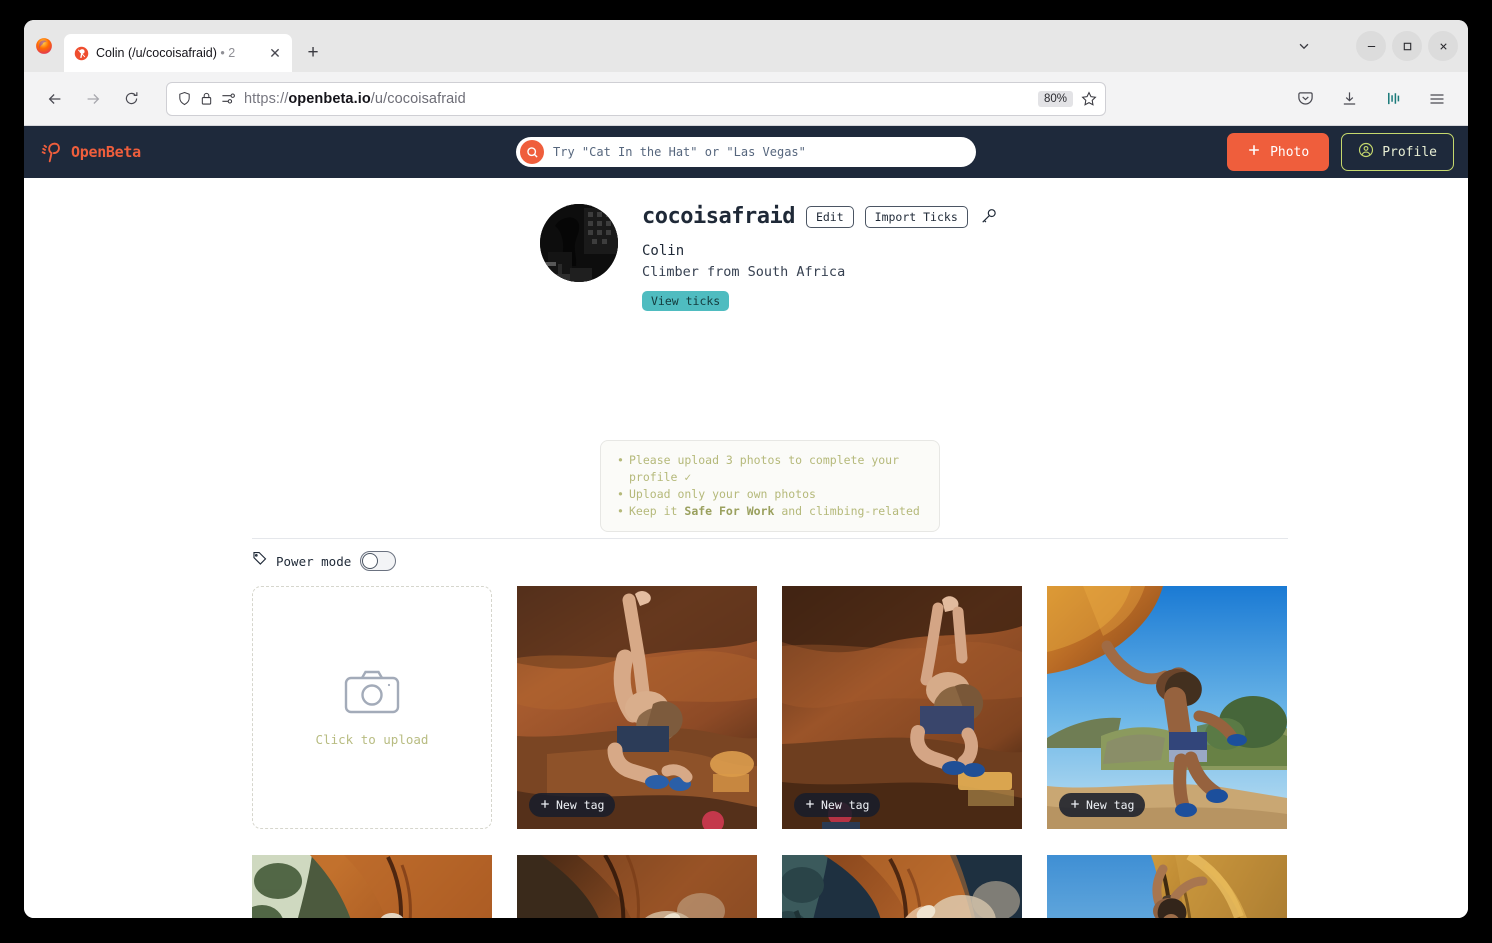  Describe the element at coordinates (744, 272) in the screenshot. I see `profile-bio: Climber from South Africa` at that location.